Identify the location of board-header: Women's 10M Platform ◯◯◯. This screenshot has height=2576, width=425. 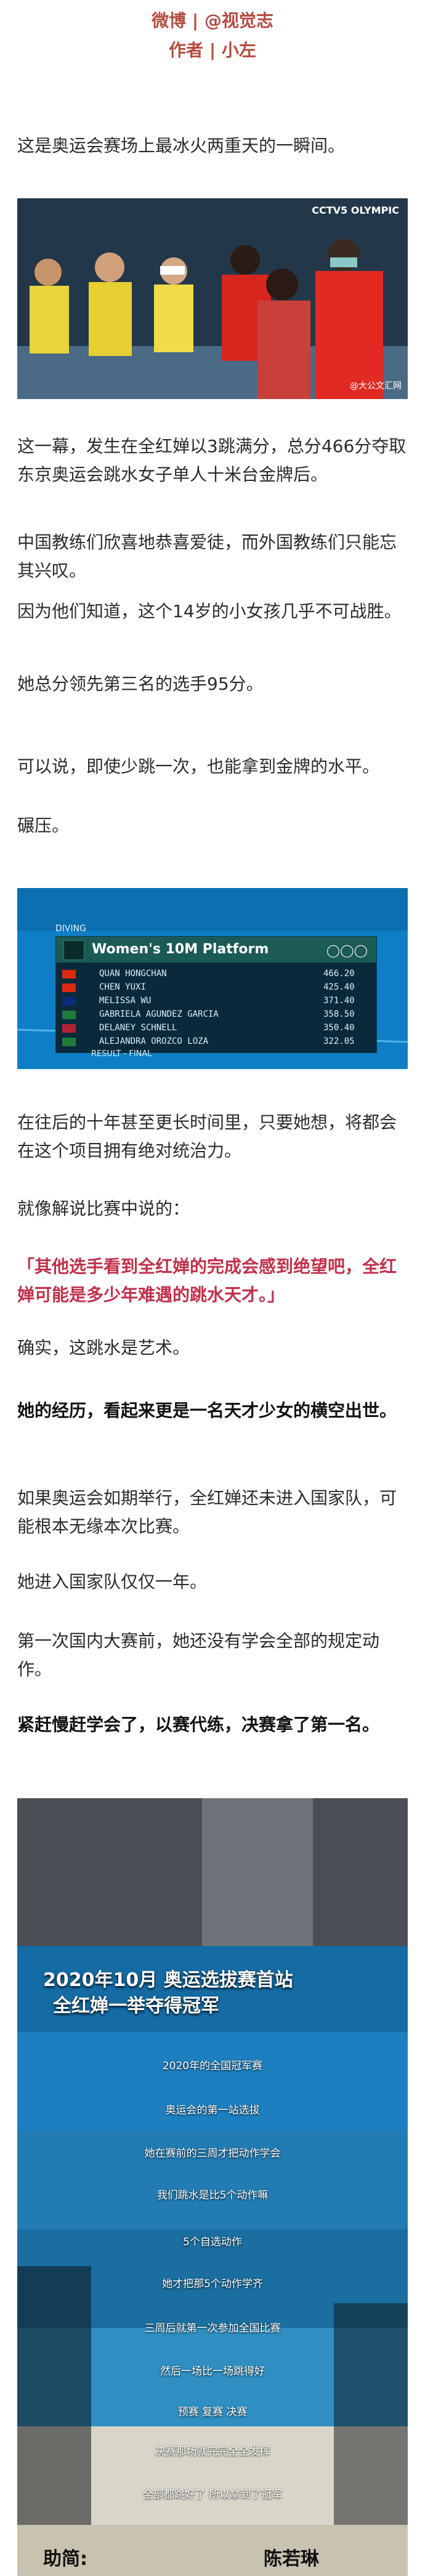
(216, 950).